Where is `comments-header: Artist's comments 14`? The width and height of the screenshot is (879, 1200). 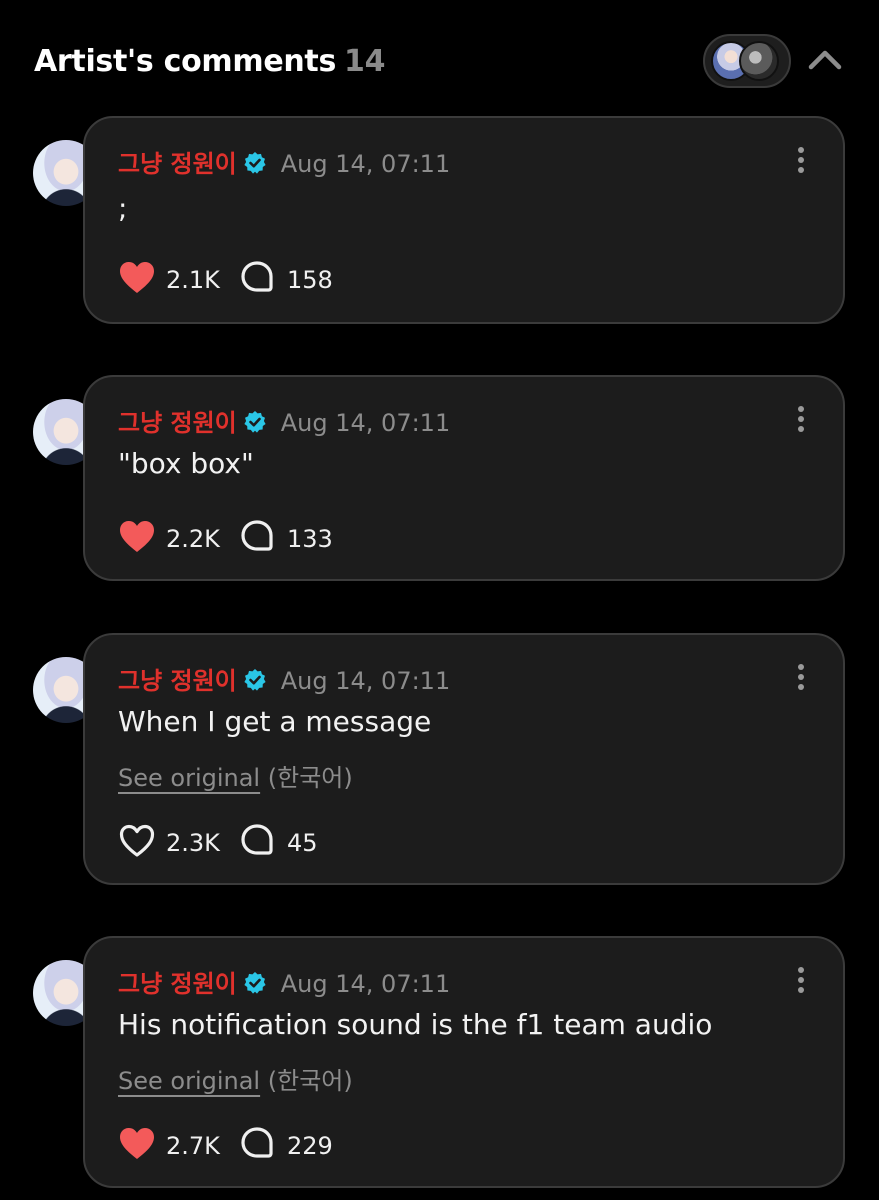 comments-header: Artist's comments 14 is located at coordinates (456, 61).